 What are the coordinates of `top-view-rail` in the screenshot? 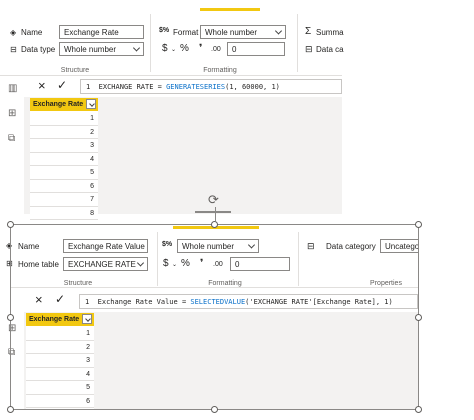 It's located at (12, 145).